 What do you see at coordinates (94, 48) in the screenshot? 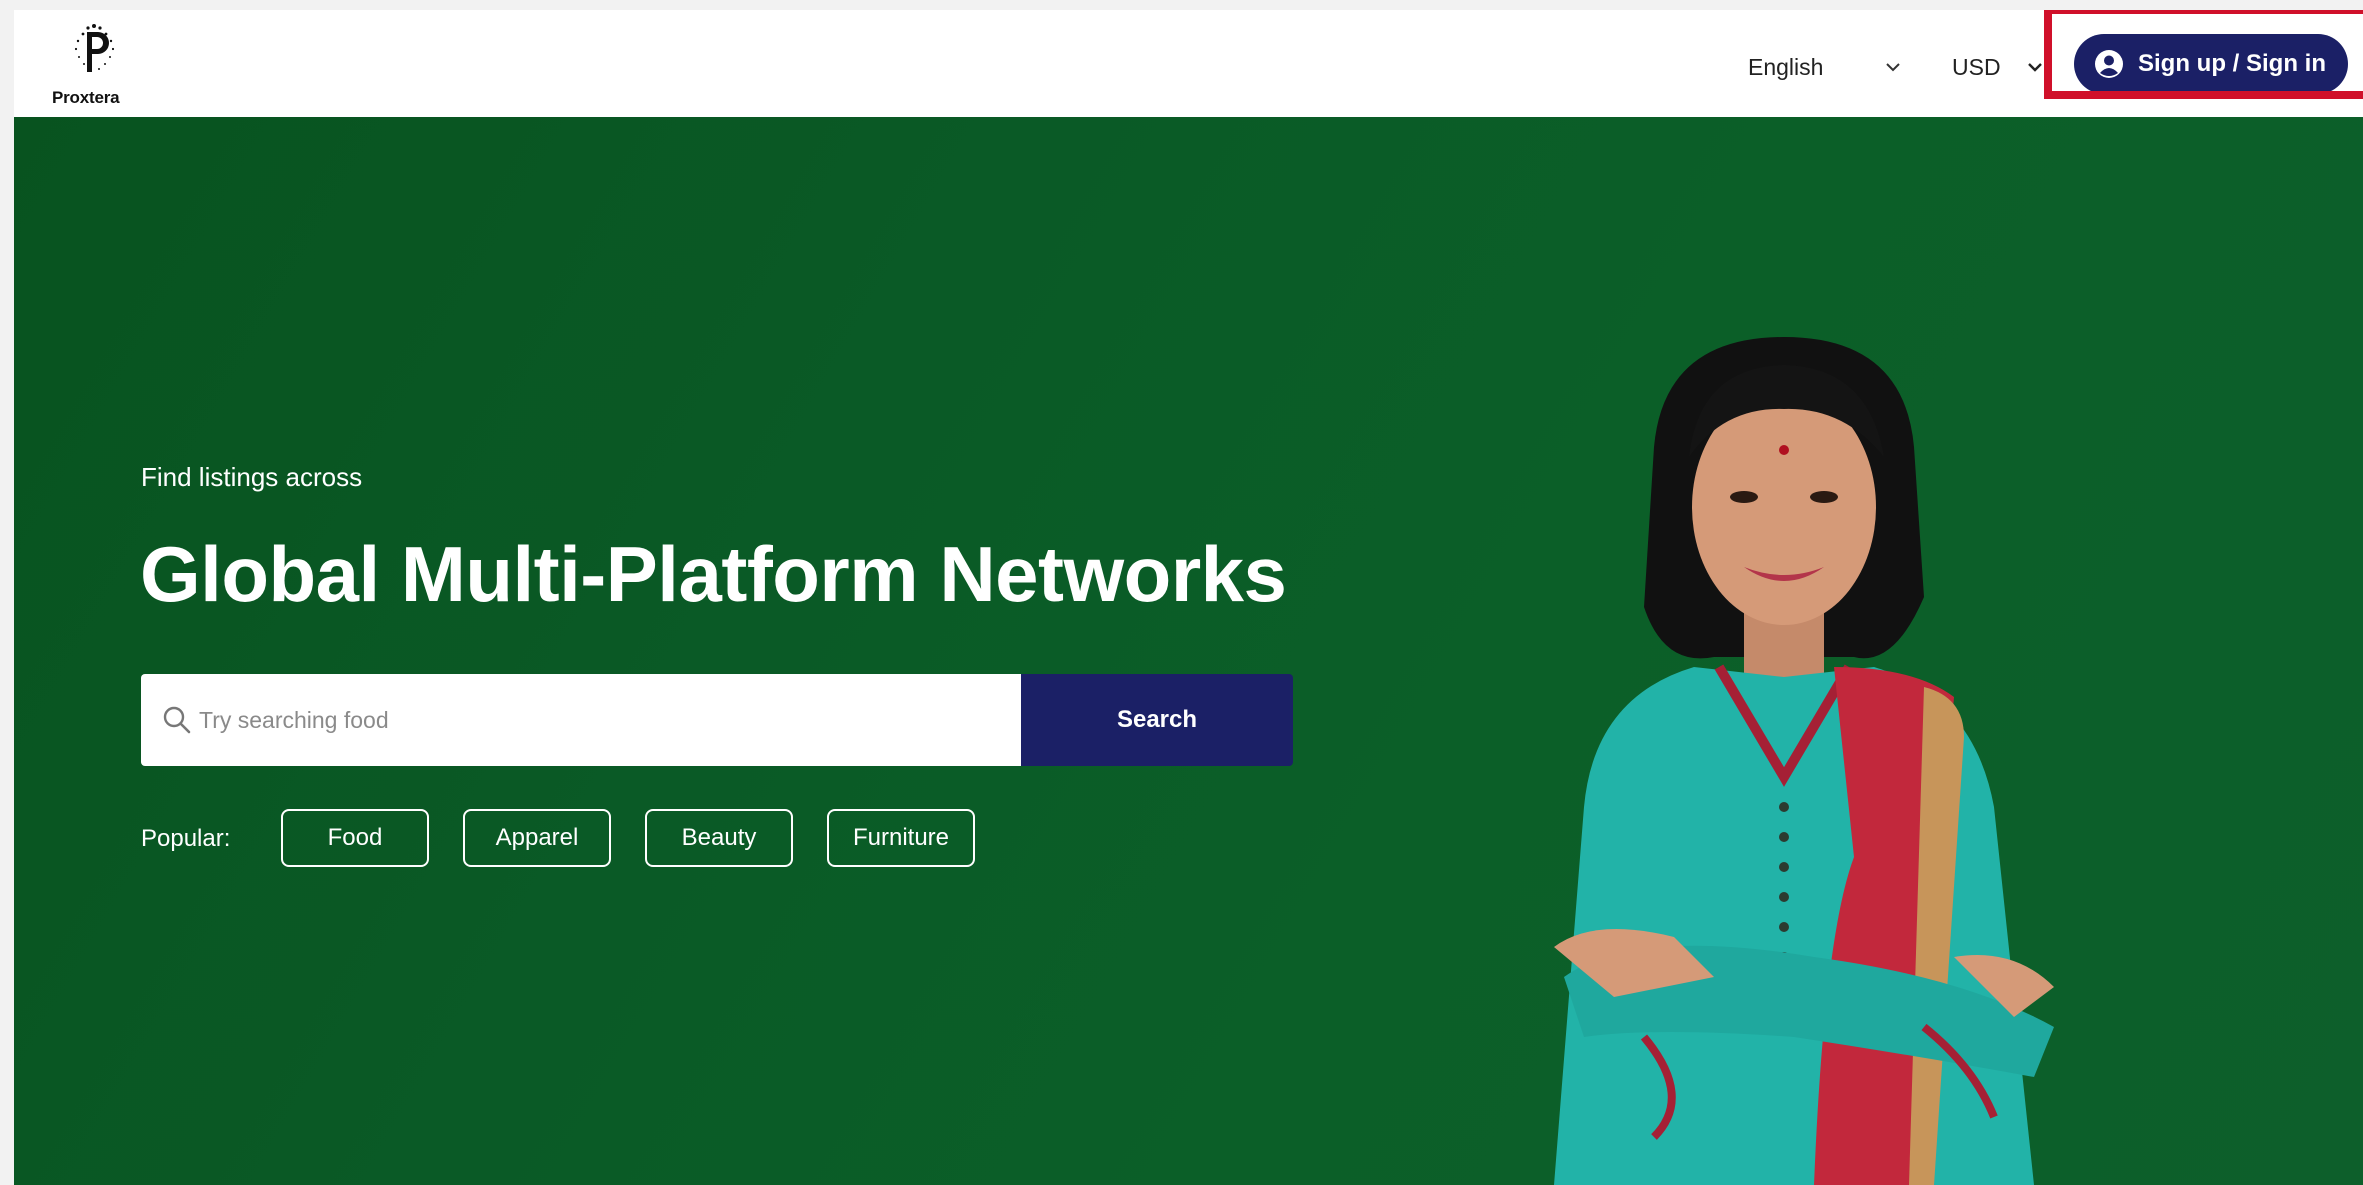
I see `logo-mark-icon` at bounding box center [94, 48].